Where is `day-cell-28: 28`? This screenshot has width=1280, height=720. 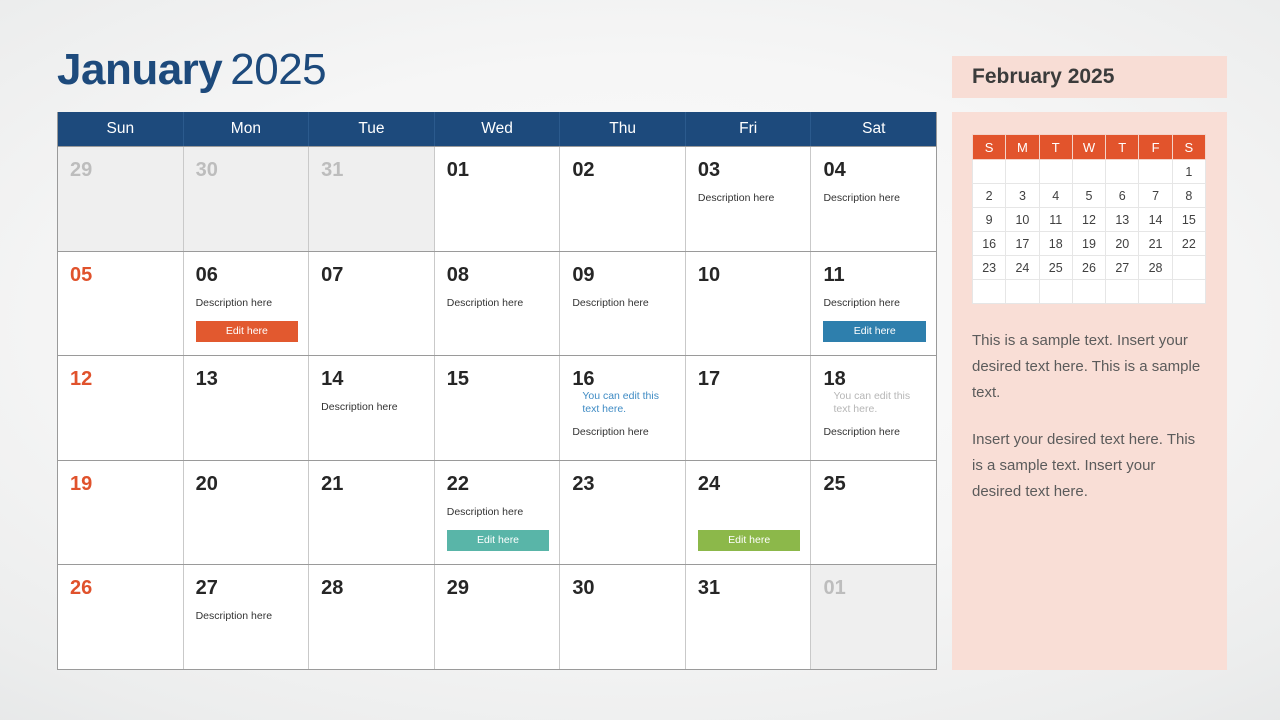
day-cell-28: 28 is located at coordinates (372, 617).